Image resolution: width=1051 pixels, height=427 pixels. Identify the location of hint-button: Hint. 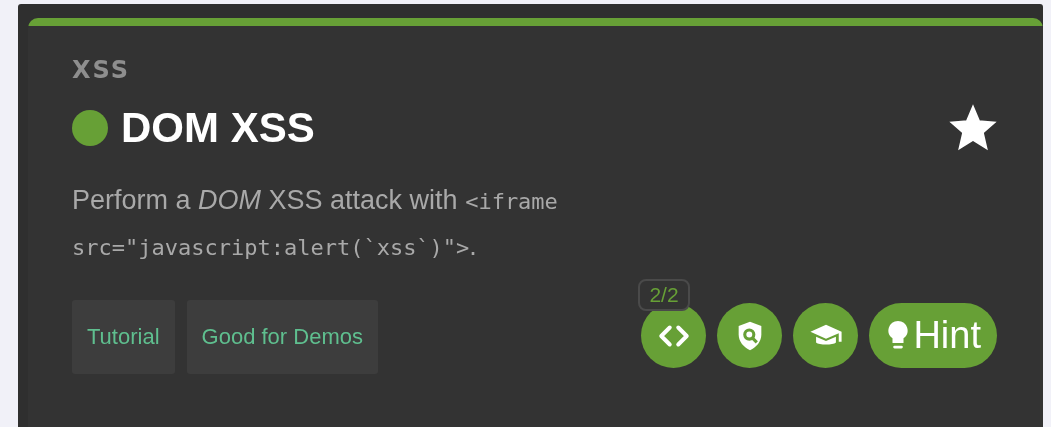
(933, 335).